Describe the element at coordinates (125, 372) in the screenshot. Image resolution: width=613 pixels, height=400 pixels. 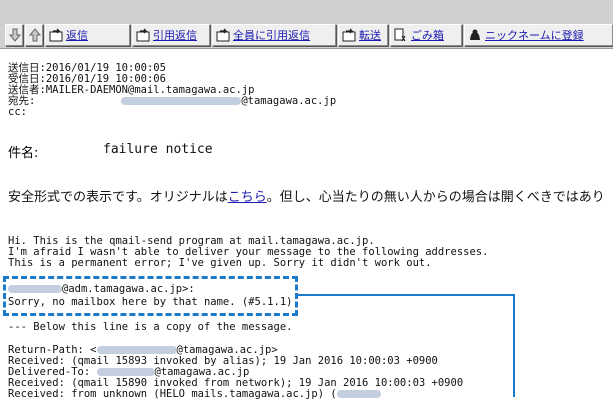
I see `redacted-delivered-user` at that location.